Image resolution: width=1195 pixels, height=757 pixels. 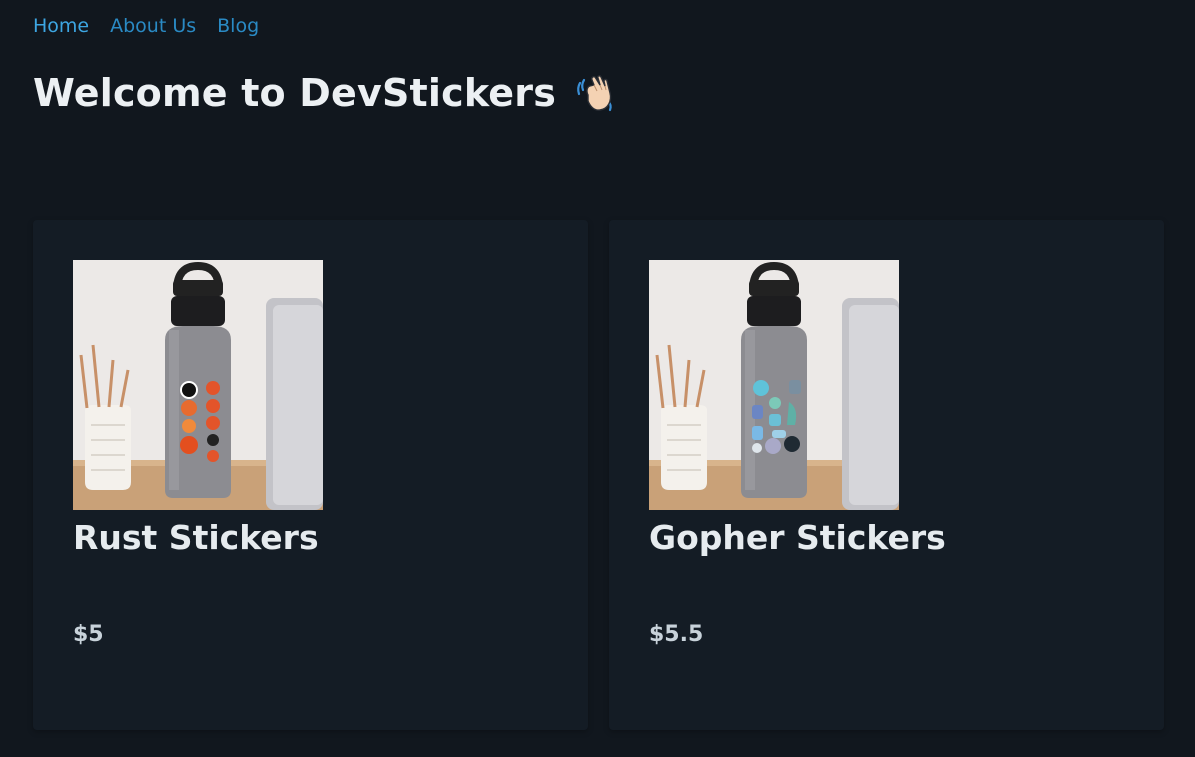 What do you see at coordinates (196, 537) in the screenshot?
I see `product-name: Rust Stickers` at bounding box center [196, 537].